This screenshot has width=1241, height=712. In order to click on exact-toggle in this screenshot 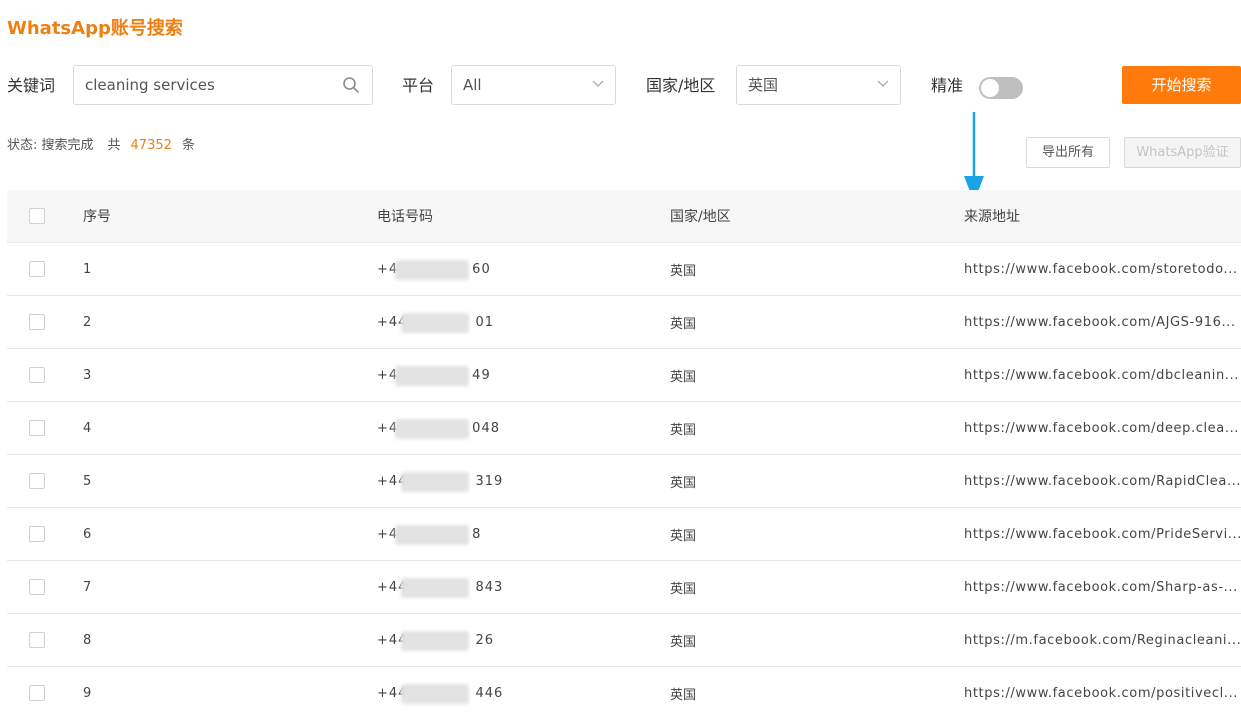, I will do `click(1001, 88)`.